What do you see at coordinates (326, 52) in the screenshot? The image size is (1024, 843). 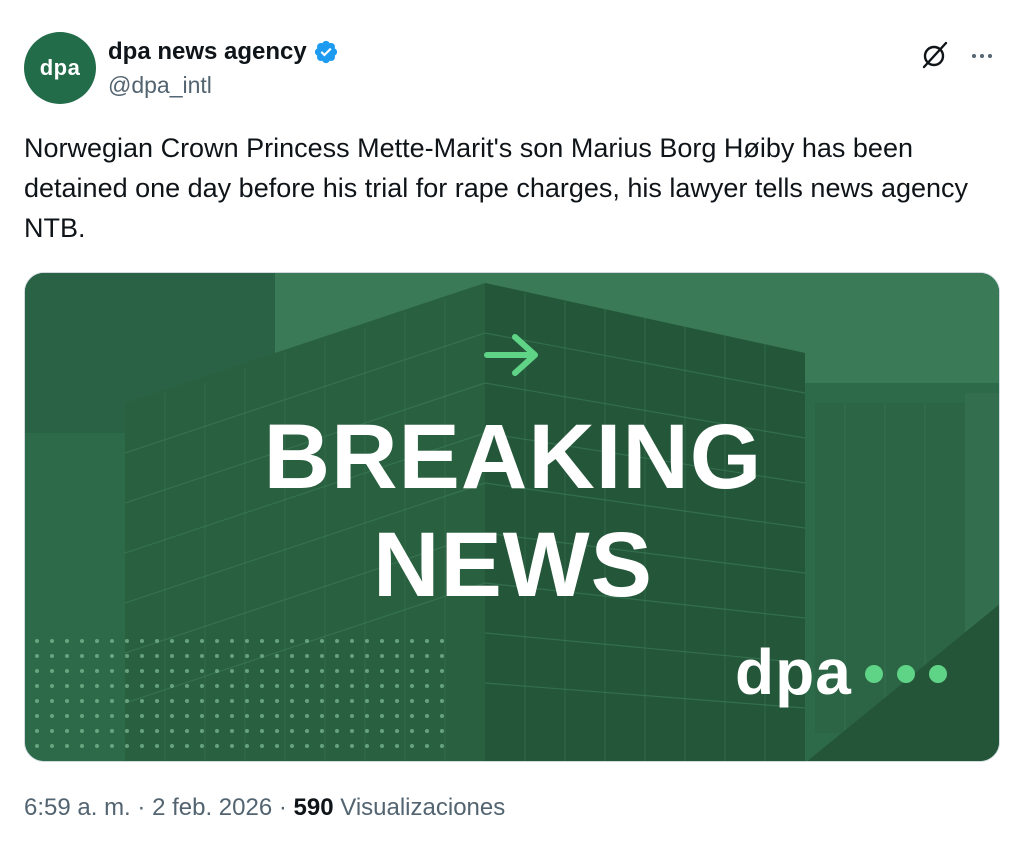 I see `verified-badge-icon` at bounding box center [326, 52].